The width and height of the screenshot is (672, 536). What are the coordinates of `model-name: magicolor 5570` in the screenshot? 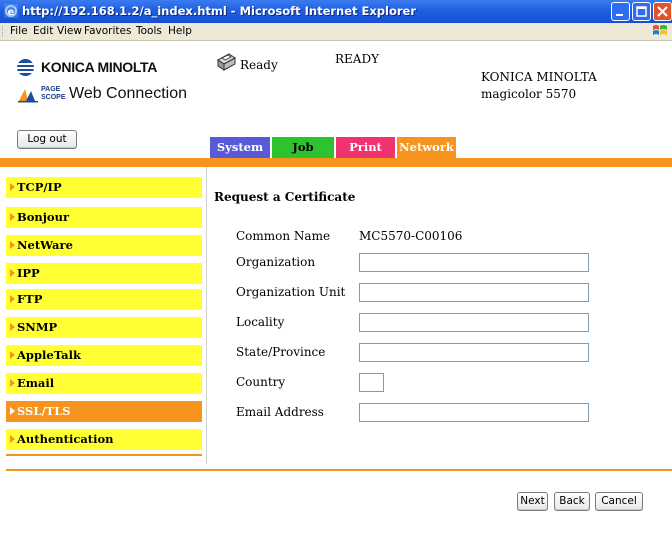 It's located at (529, 94).